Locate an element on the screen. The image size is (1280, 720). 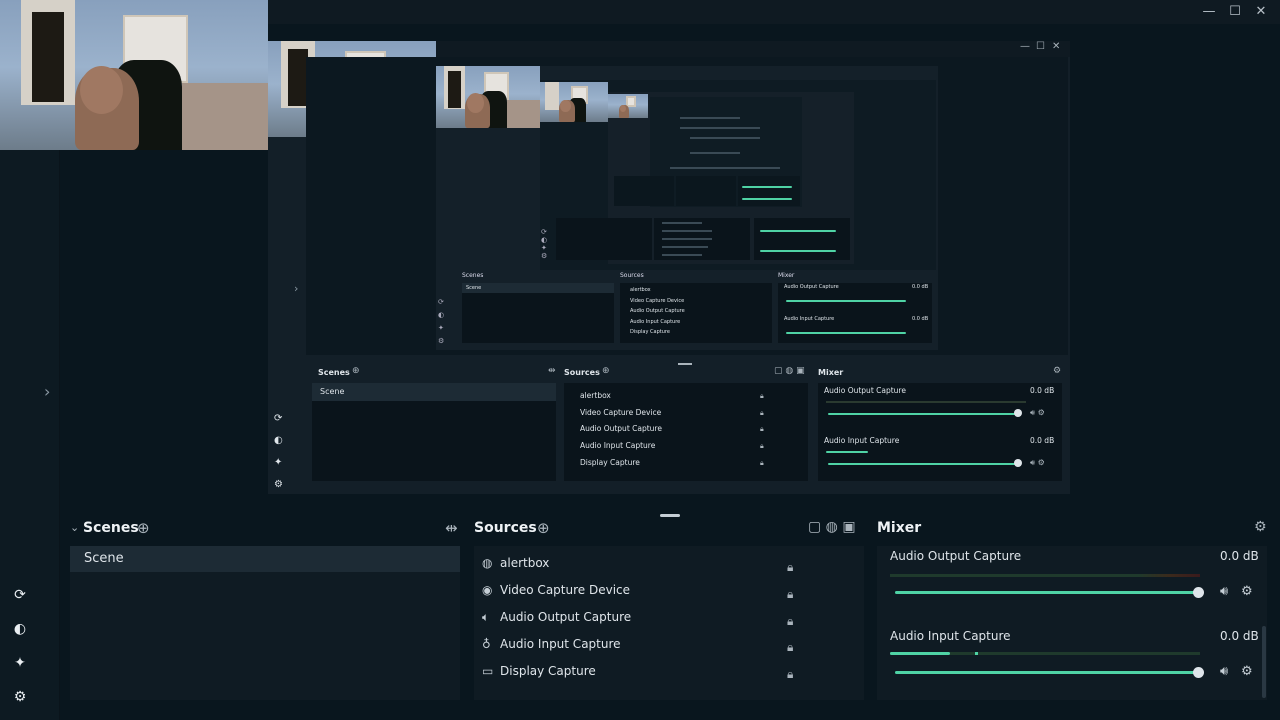
lock-icons: 🔒︎ 🔒︎ 🔒︎ 🔒︎ 🔒︎ is located at coordinates (790, 621).